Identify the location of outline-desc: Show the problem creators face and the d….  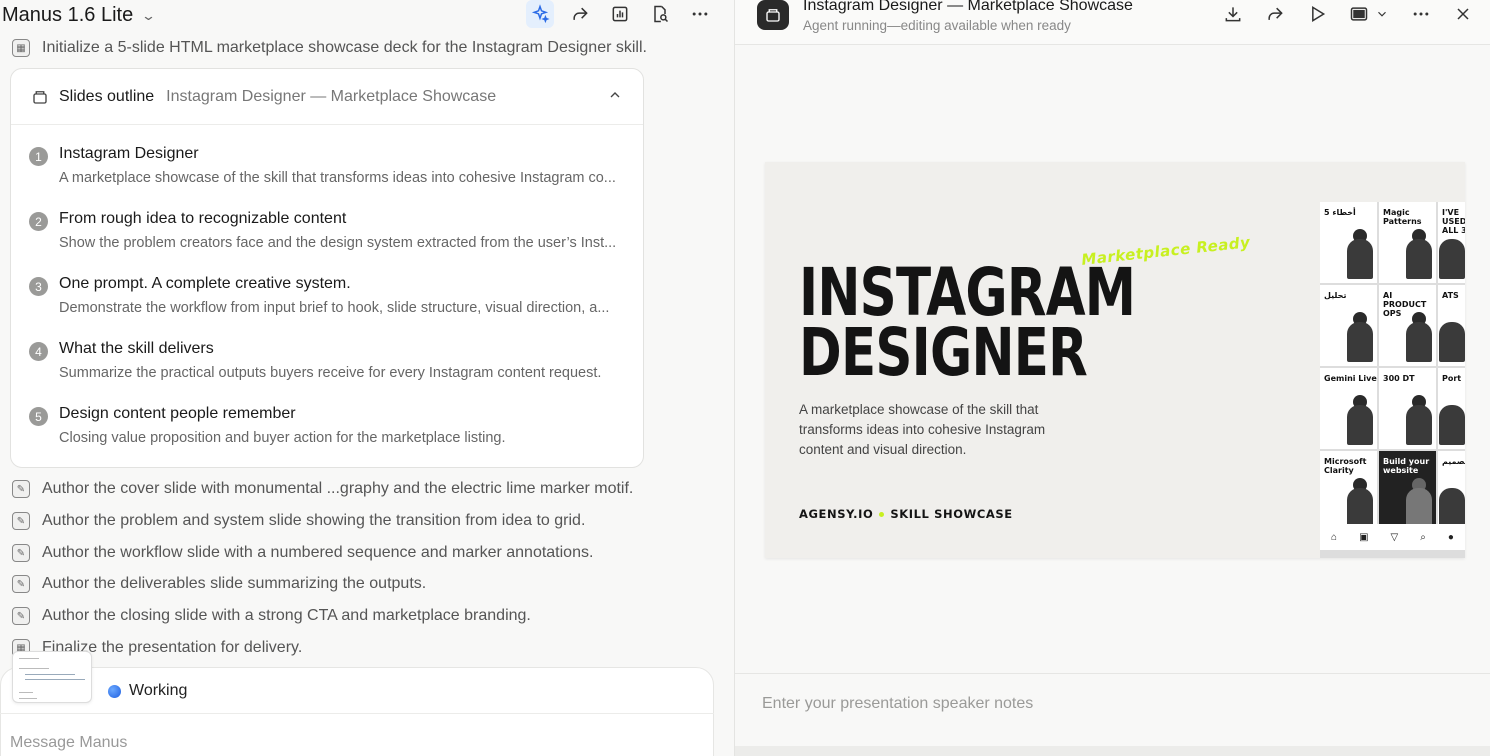
(338, 243).